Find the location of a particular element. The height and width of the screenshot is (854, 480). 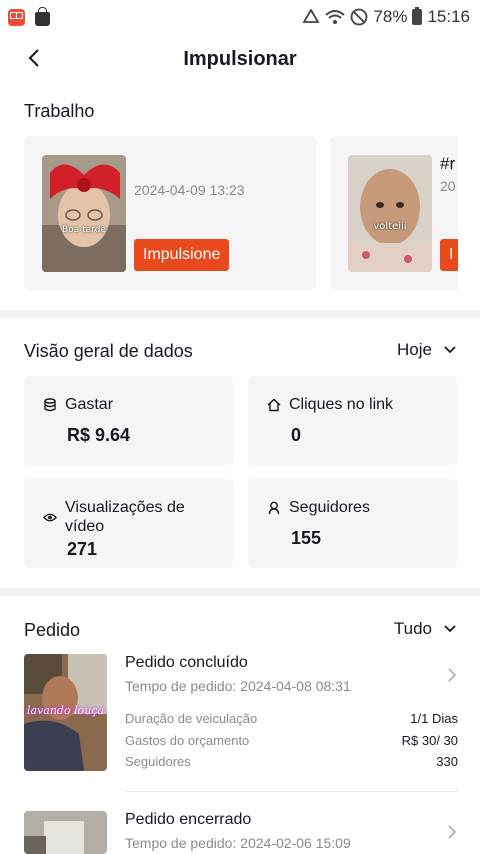

battery-icon is located at coordinates (417, 16).